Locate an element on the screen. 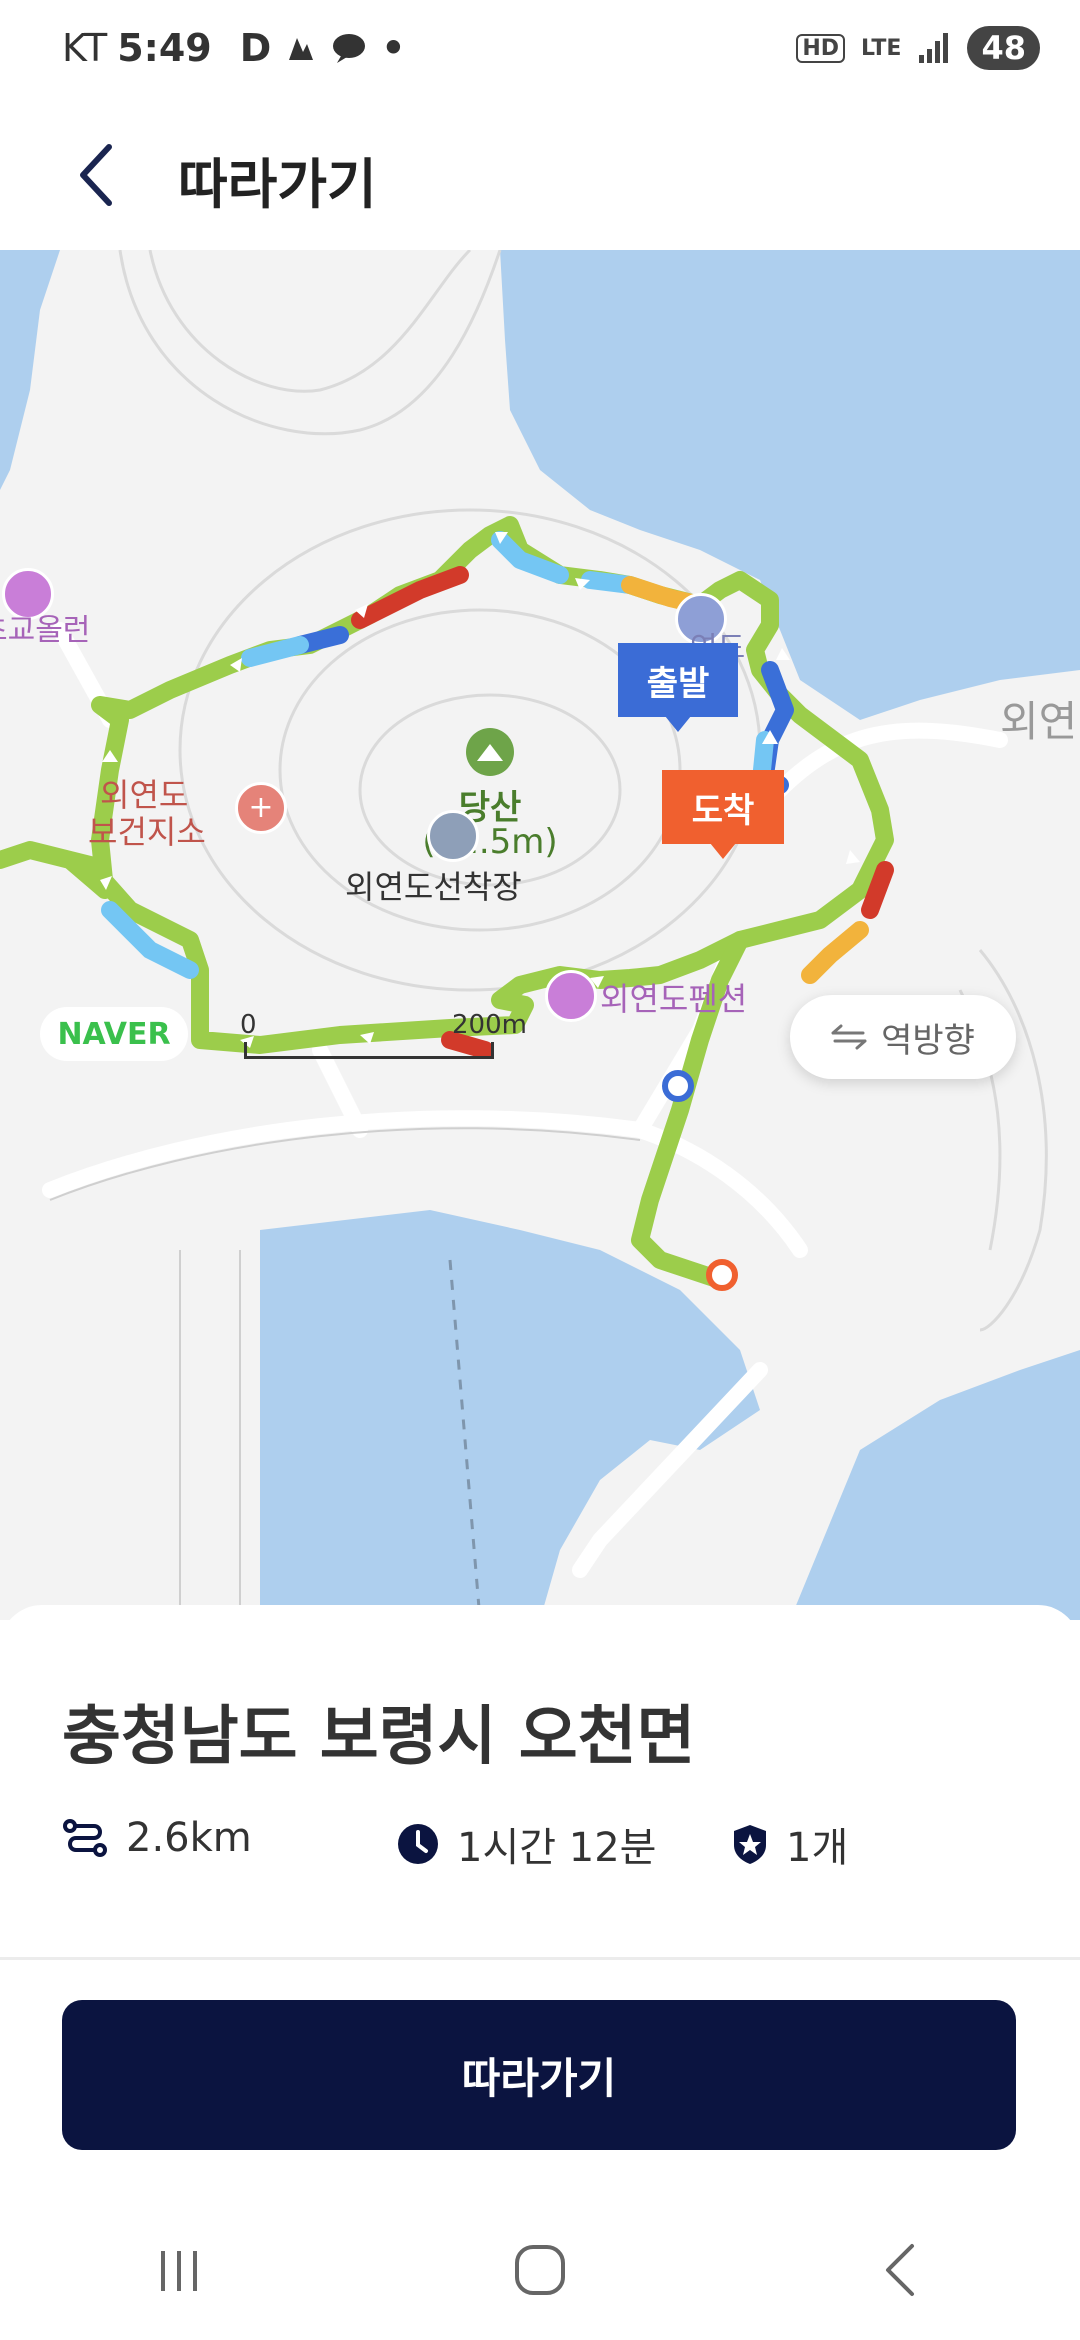  end-marker: 도착 is located at coordinates (723, 807).